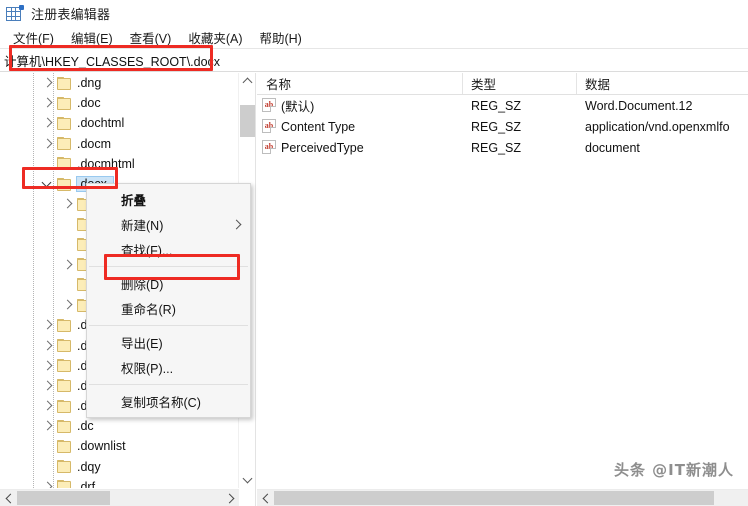 The width and height of the screenshot is (748, 506). What do you see at coordinates (127, 497) in the screenshot?
I see `tree-horizontal-scrollbar` at bounding box center [127, 497].